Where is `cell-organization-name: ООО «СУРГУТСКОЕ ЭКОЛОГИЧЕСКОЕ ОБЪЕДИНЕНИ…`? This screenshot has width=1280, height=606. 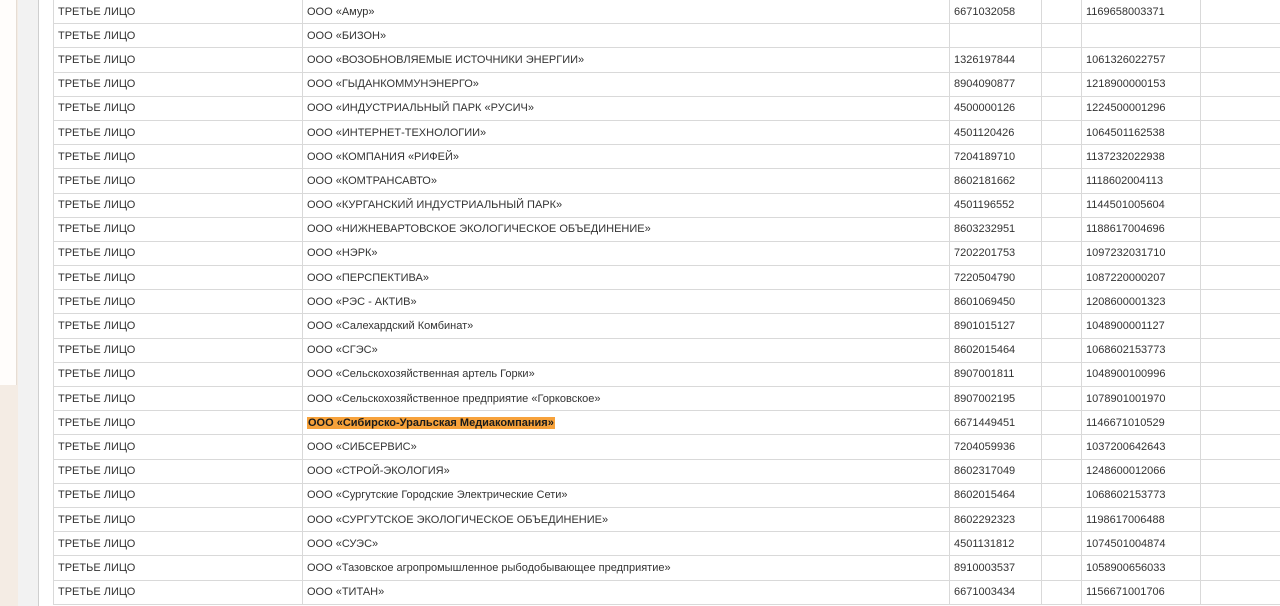
cell-organization-name: ООО «СУРГУТСКОЕ ЭКОЛОГИЧЕСКОЕ ОБЪЕДИНЕНИ… is located at coordinates (626, 519).